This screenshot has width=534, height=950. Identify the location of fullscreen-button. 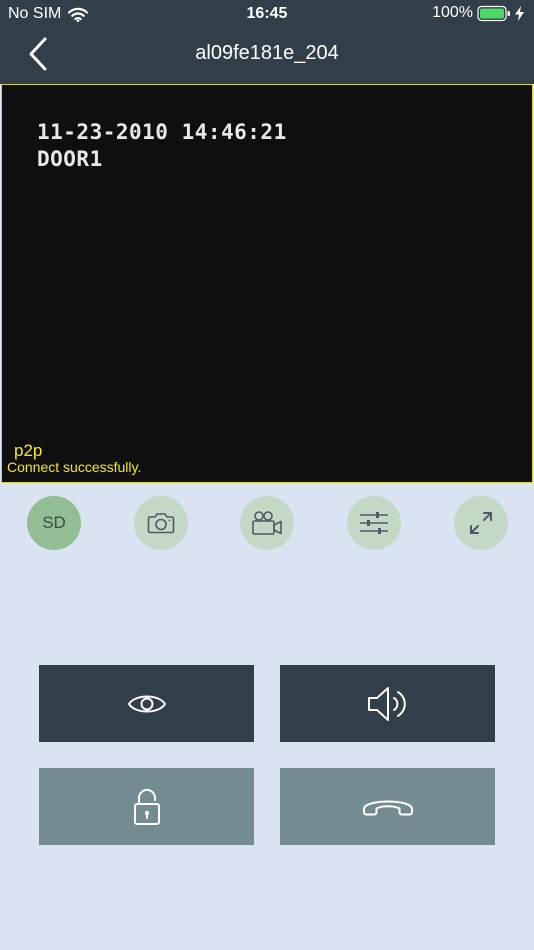
(481, 523).